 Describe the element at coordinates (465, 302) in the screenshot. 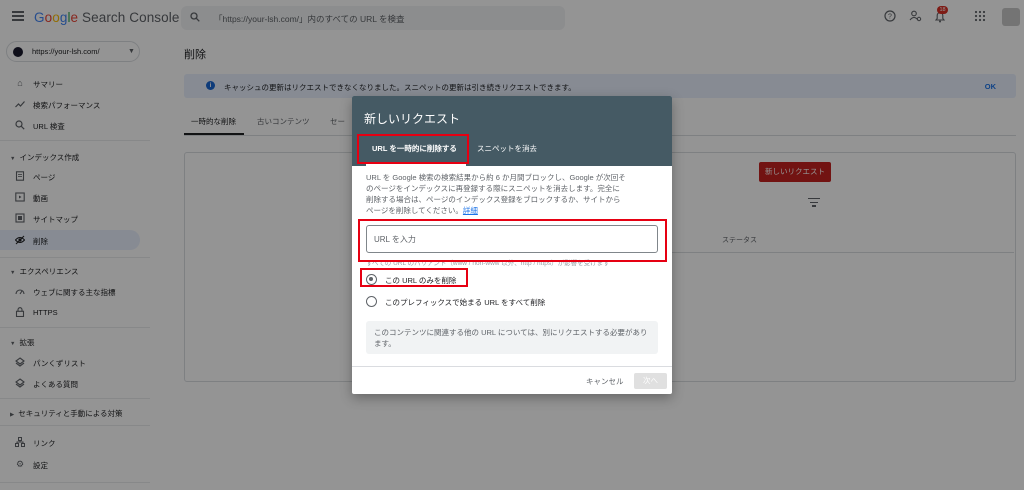

I see `radio-label: このプレフィックスで始まる URL をすべて削除` at that location.